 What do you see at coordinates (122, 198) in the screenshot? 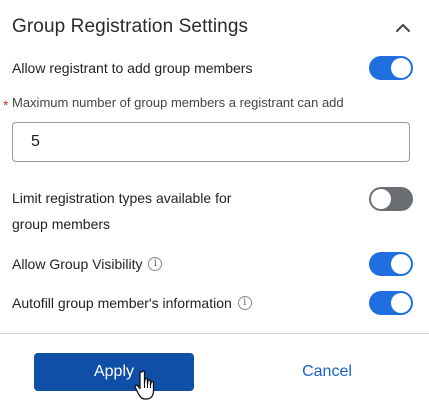
I see `limit-types-label-line1: Limit registration types available for` at bounding box center [122, 198].